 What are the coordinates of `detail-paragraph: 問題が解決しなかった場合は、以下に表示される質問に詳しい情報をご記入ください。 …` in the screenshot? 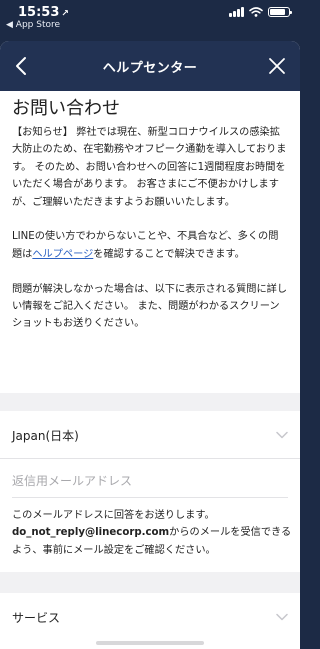 It's located at (150, 306).